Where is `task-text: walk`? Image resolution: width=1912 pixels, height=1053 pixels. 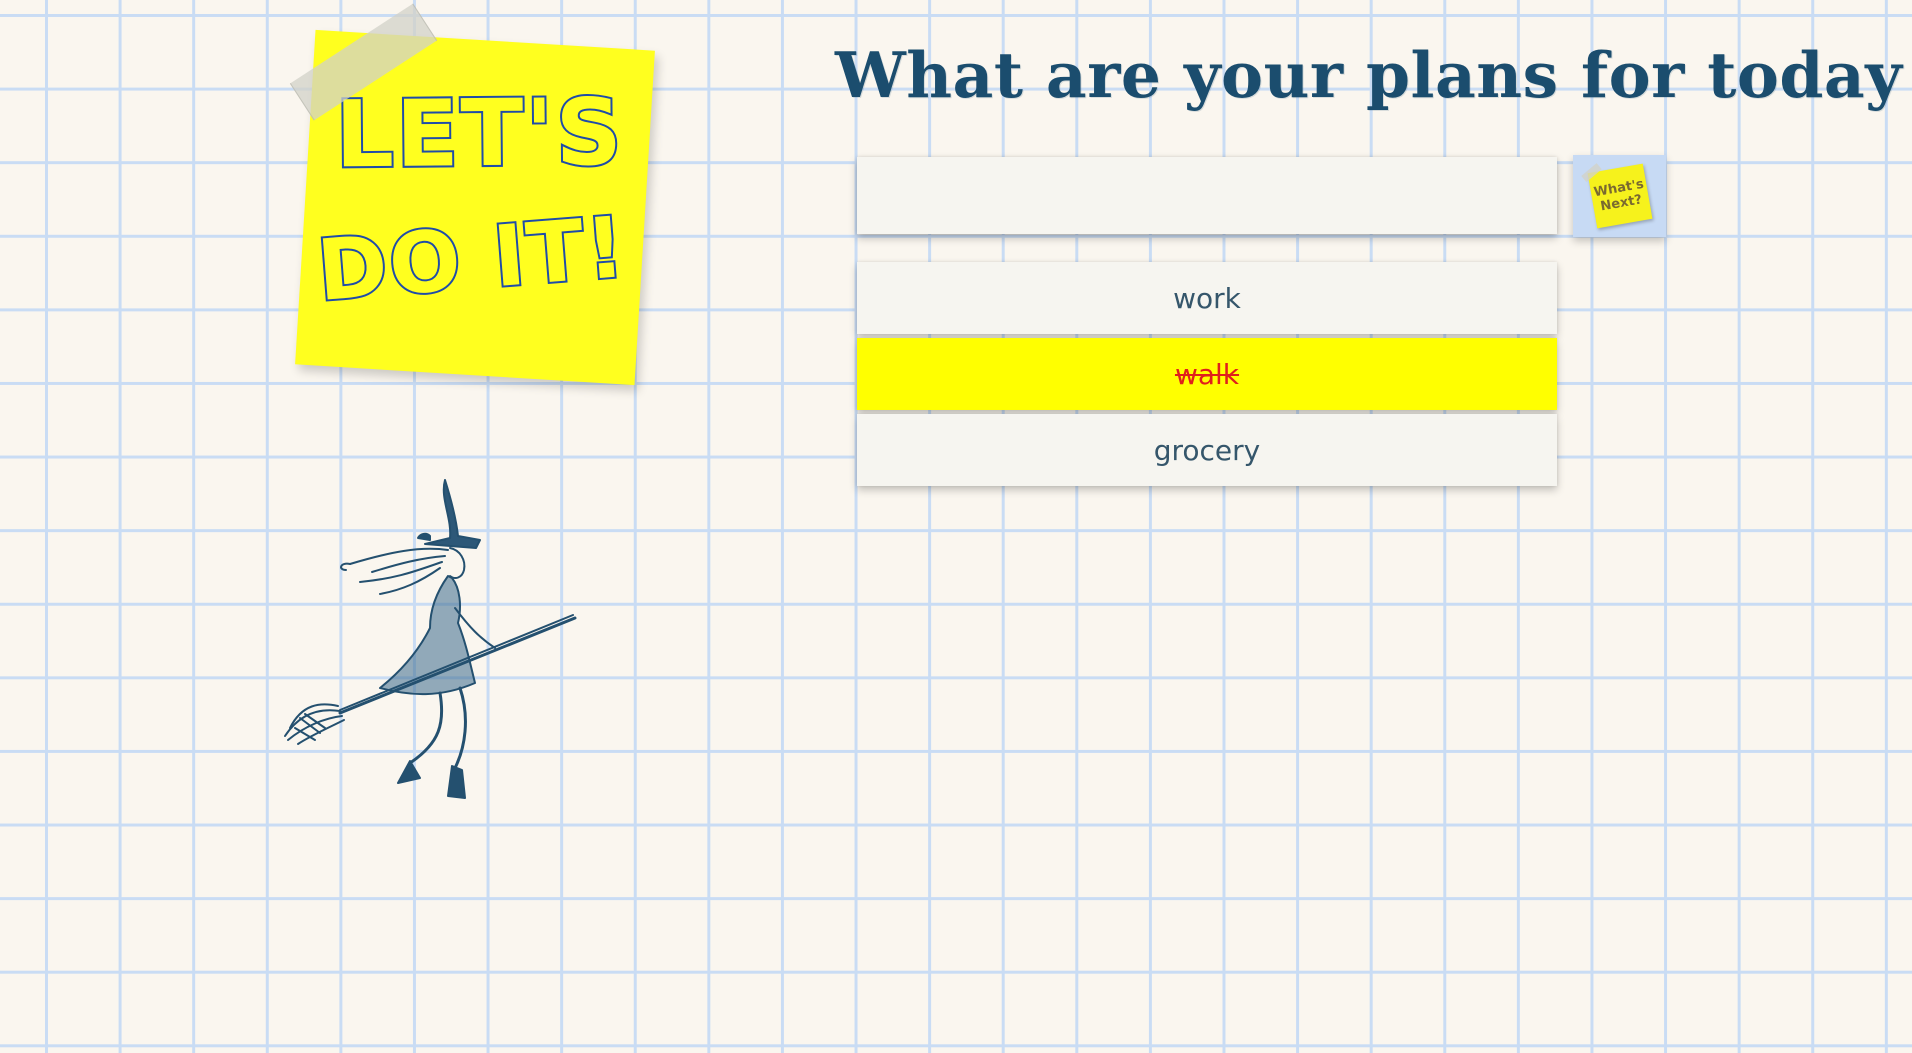 task-text: walk is located at coordinates (1207, 374).